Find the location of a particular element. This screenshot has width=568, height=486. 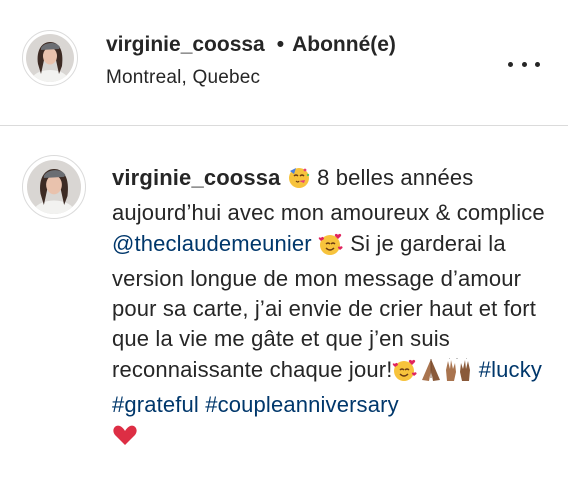

location-link: Montreal, Quebec is located at coordinates (183, 78).